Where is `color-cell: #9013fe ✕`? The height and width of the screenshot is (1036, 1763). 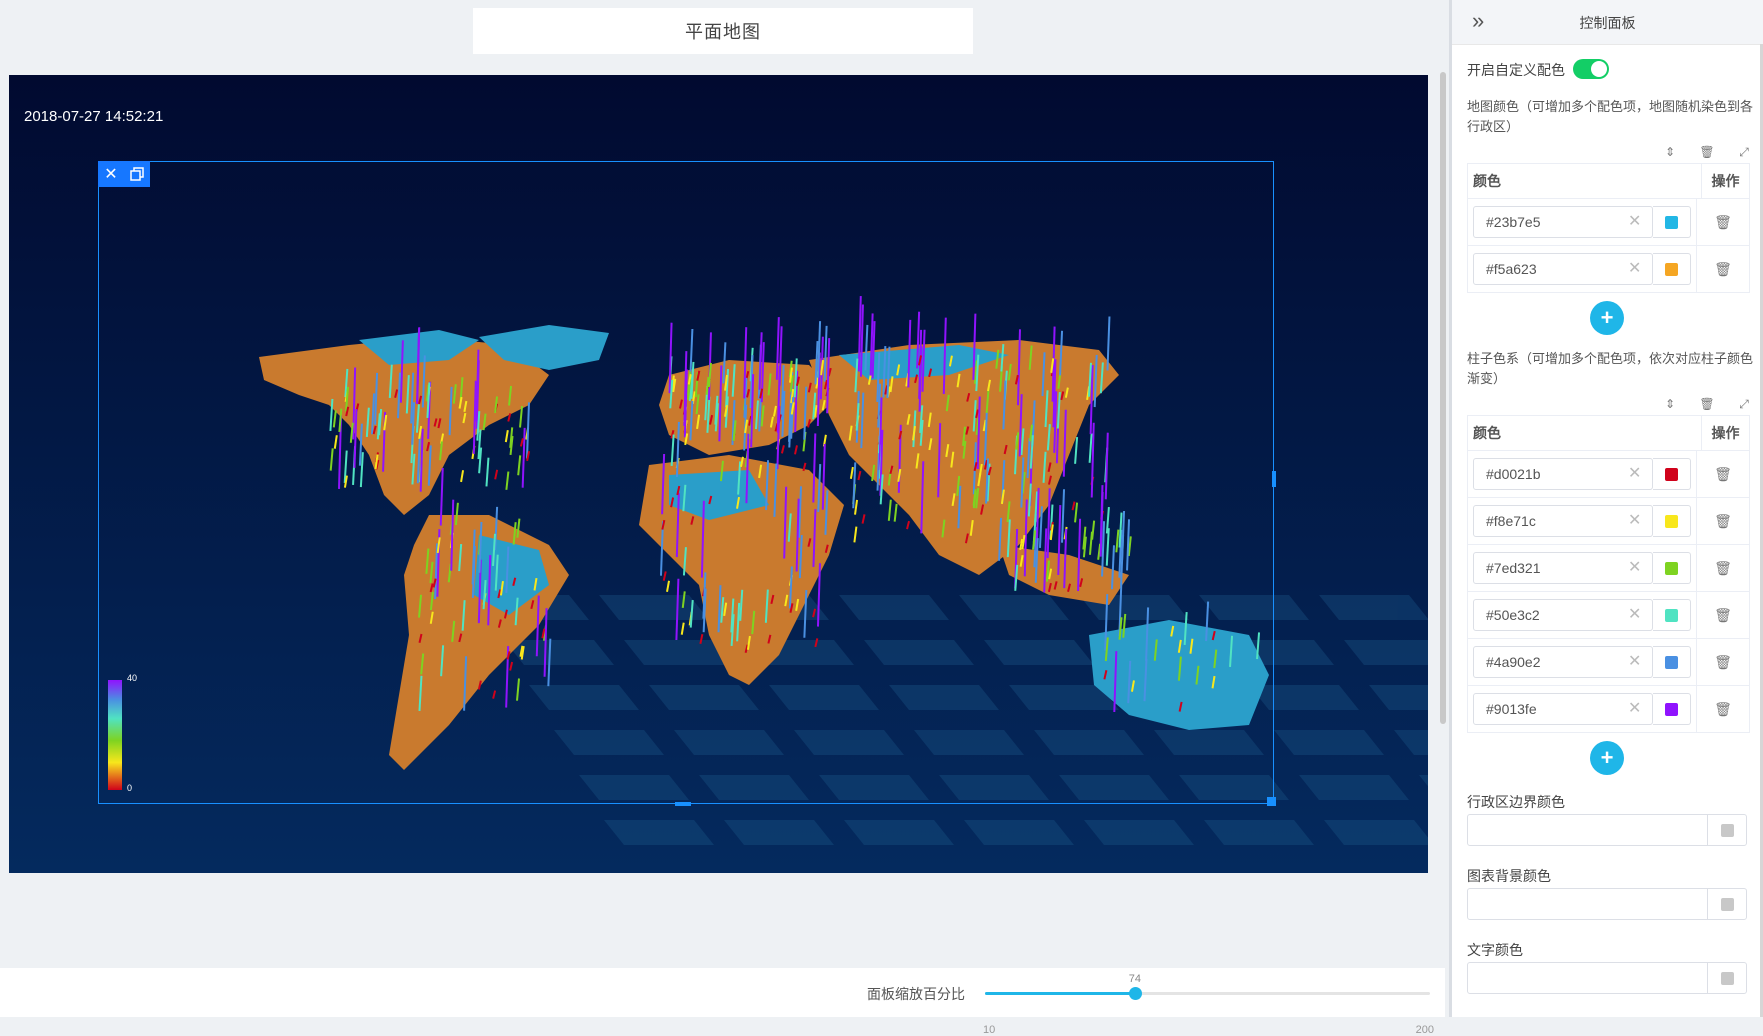 color-cell: #9013fe ✕ is located at coordinates (1582, 709).